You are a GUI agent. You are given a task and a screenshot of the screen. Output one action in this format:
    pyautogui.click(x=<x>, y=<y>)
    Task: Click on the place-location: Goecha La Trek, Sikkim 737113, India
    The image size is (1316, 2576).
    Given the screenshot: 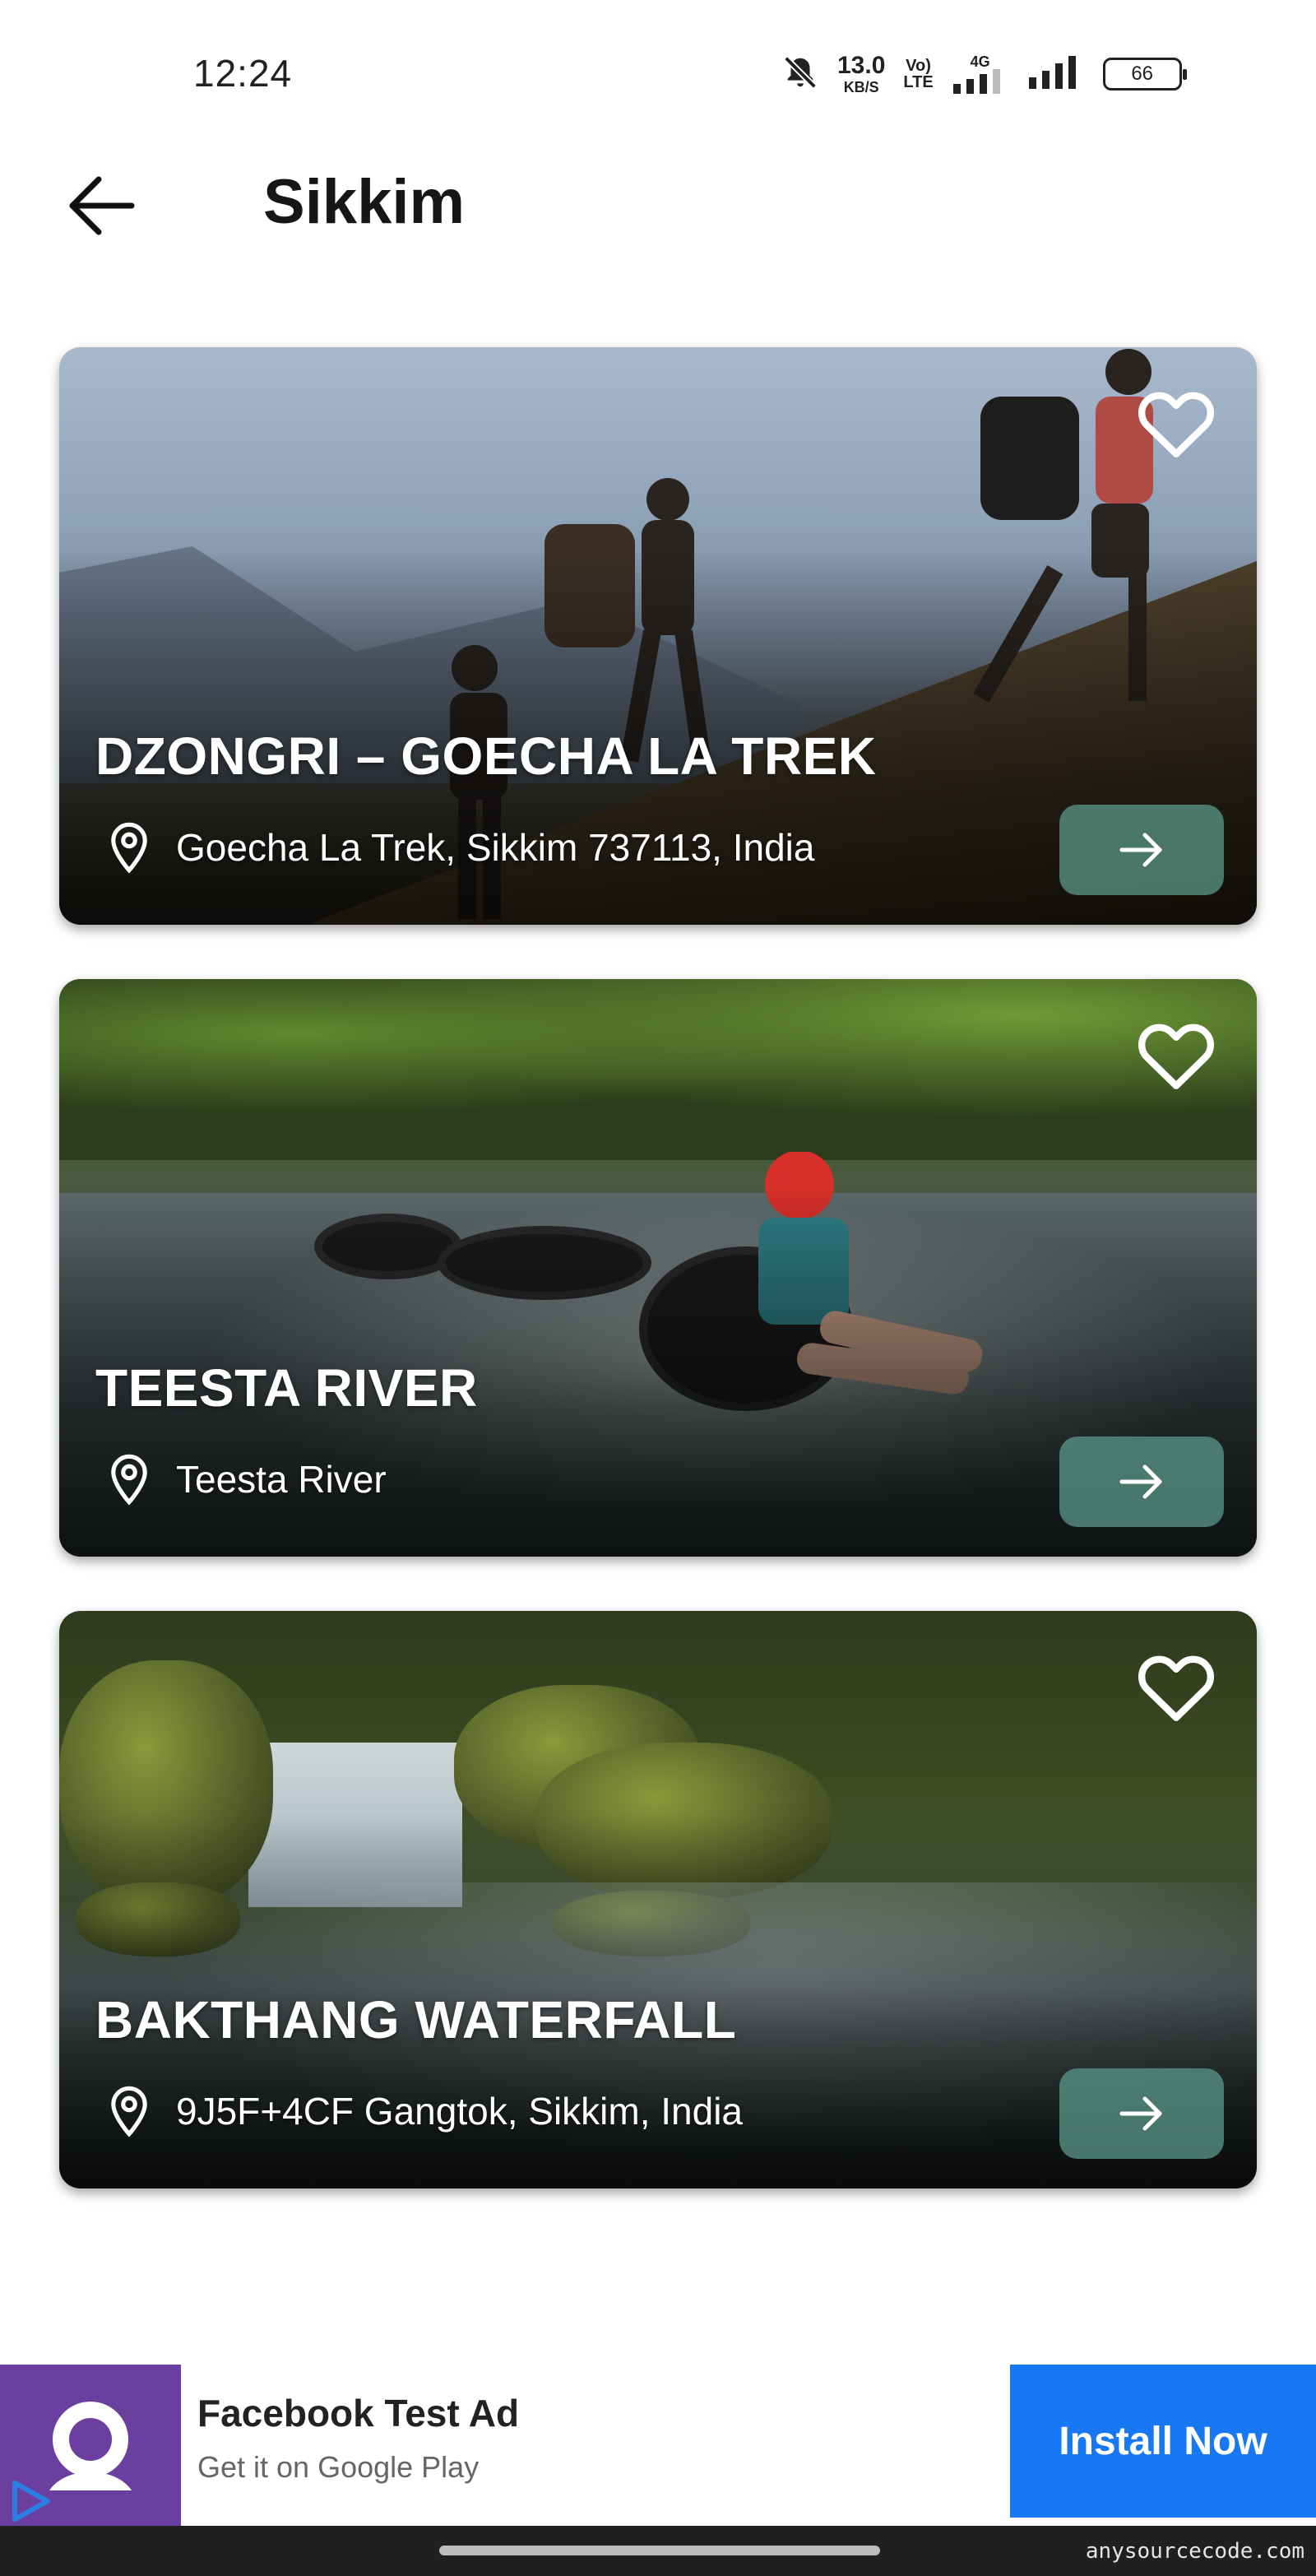 What is the action you would take?
    pyautogui.click(x=460, y=847)
    